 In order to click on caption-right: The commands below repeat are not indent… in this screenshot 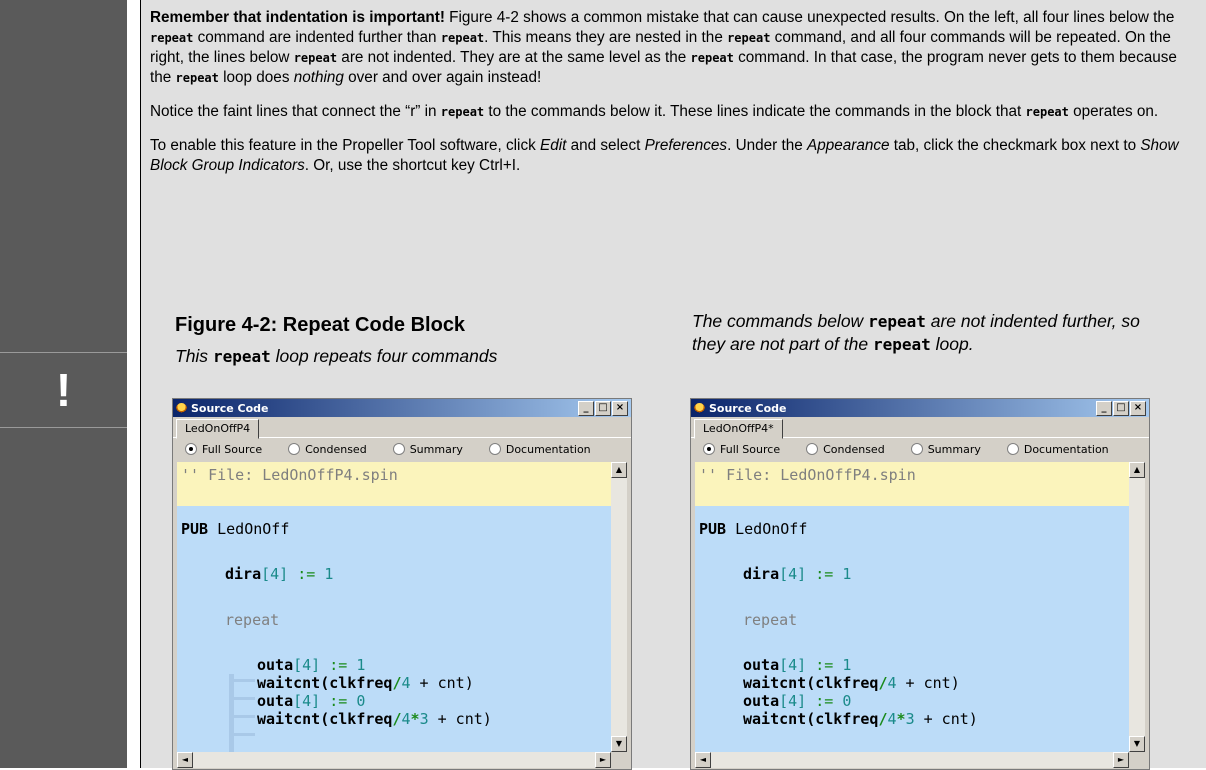, I will do `click(916, 332)`.